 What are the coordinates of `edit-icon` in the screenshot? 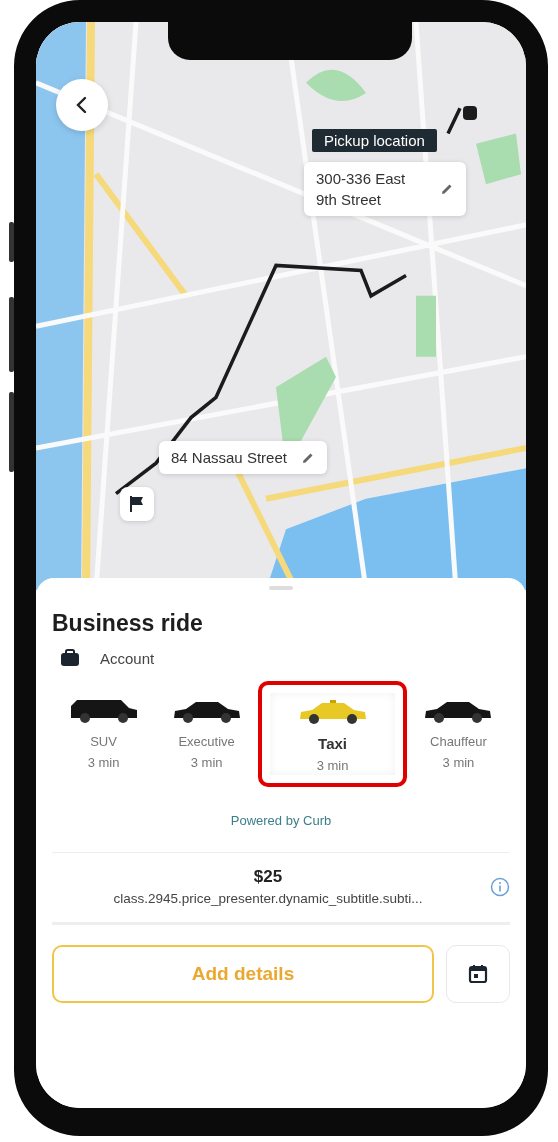 It's located at (447, 189).